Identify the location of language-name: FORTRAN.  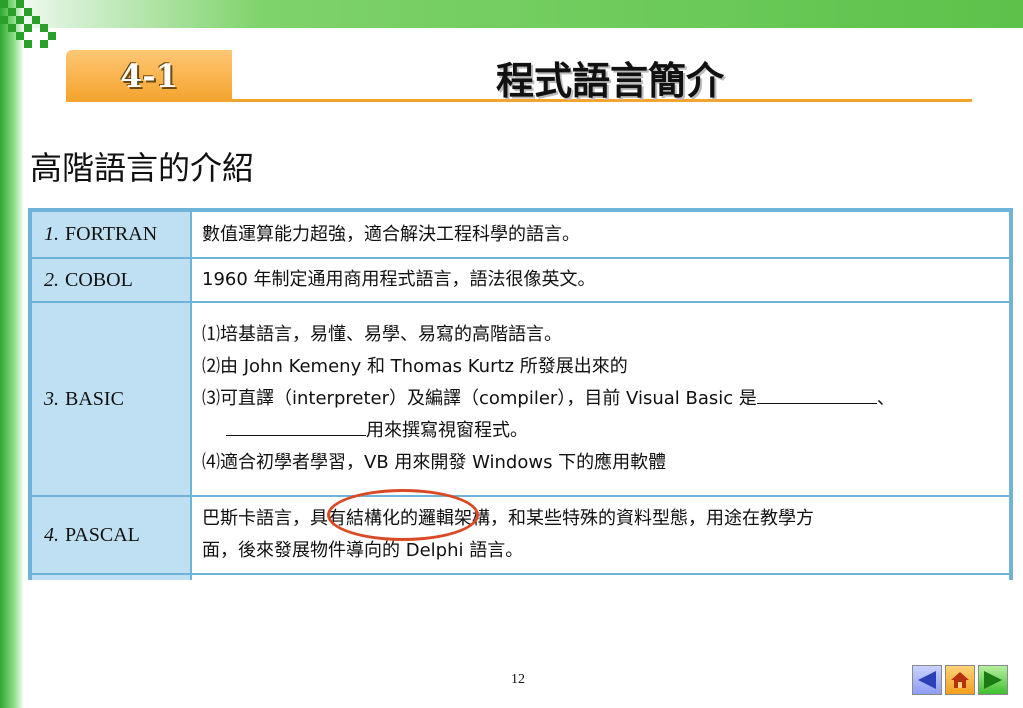
(111, 234).